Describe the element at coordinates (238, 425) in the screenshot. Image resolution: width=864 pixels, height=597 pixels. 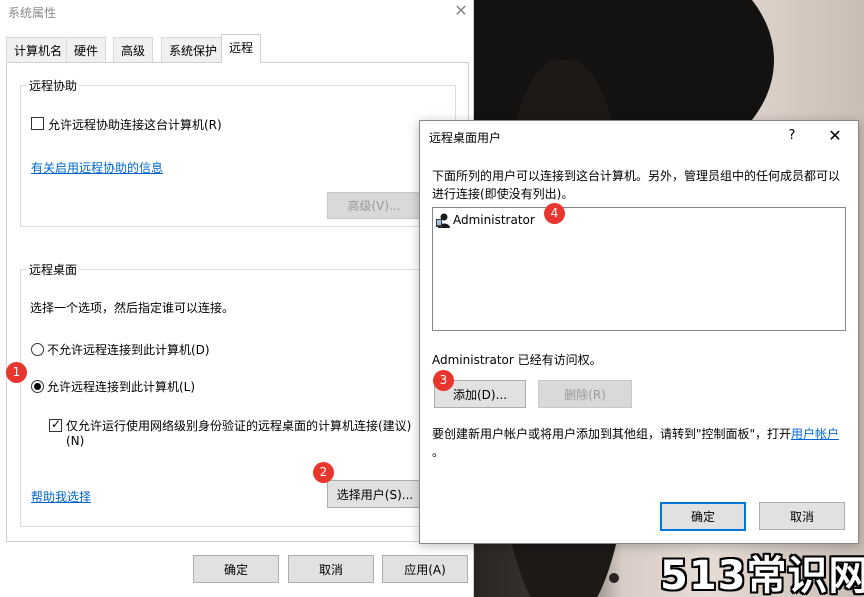
I see `nla-label-line1: 仅允许运行使用网络级别身份验证的远程桌面的计算机连接(建议)` at that location.